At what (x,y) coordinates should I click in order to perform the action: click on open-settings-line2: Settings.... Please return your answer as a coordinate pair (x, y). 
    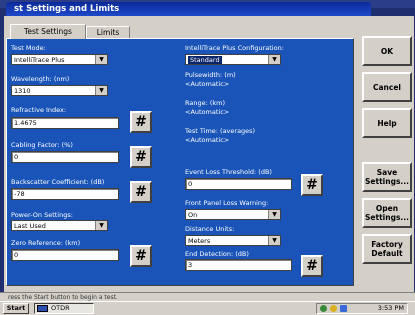
    Looking at the image, I should click on (387, 217).